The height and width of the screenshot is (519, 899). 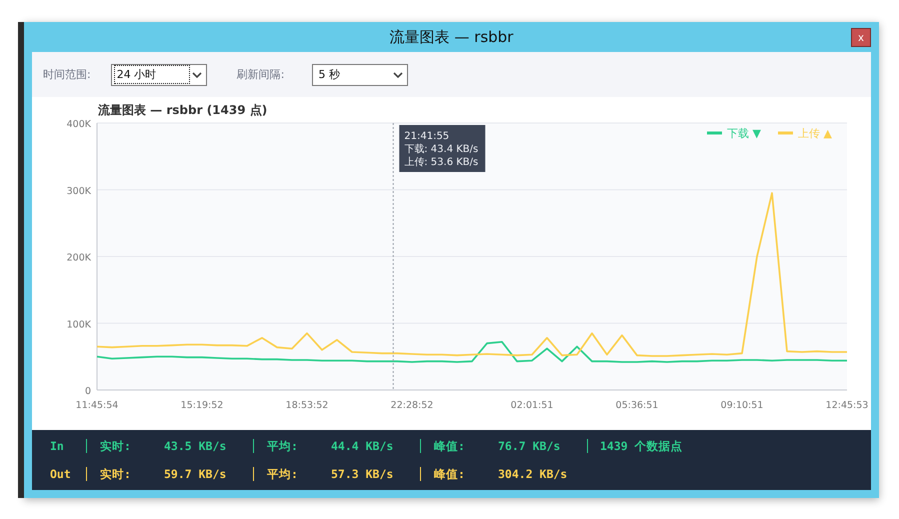 I want to click on y-axis-label: 0, so click(x=87, y=391).